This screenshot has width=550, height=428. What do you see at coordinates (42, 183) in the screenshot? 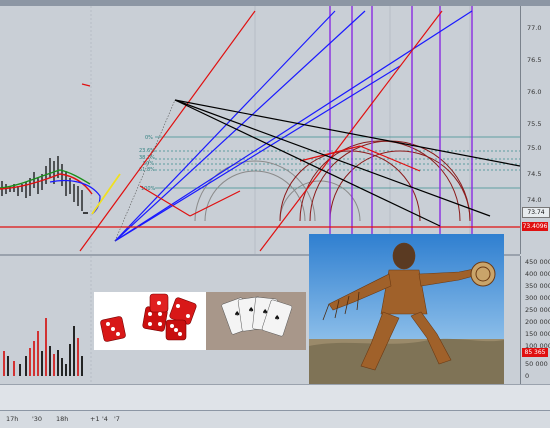
I see `price-bars` at bounding box center [42, 183].